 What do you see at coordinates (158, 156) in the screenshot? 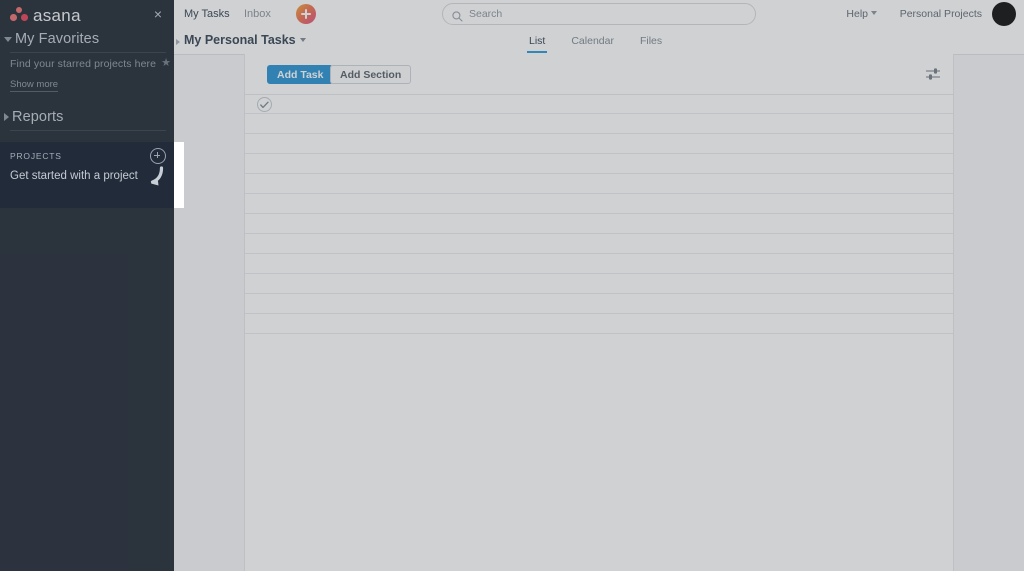
I see `add-project-icon` at bounding box center [158, 156].